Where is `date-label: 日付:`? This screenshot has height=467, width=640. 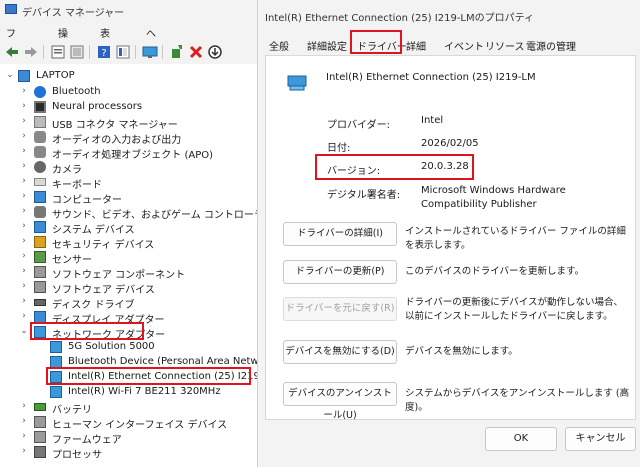
date-label: 日付: is located at coordinates (339, 148).